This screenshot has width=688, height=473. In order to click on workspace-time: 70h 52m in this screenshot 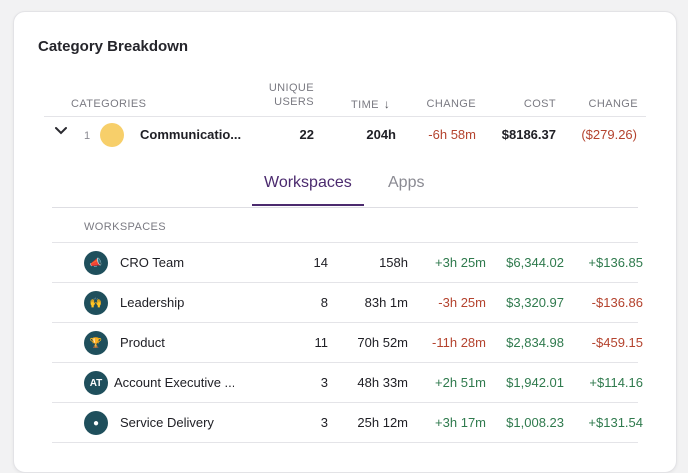, I will do `click(382, 342)`.